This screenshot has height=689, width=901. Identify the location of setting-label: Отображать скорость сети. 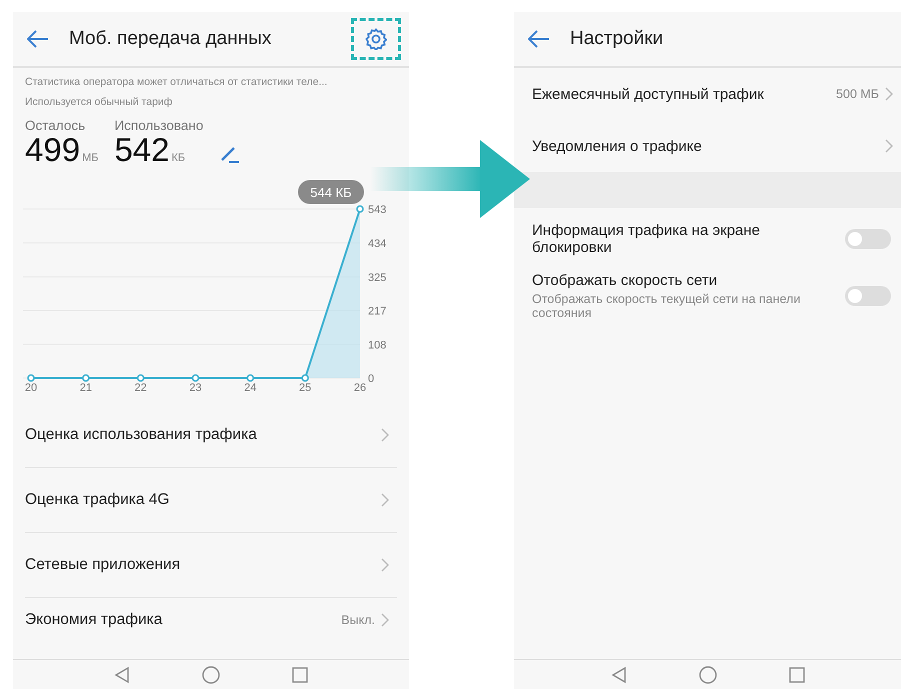
(625, 280).